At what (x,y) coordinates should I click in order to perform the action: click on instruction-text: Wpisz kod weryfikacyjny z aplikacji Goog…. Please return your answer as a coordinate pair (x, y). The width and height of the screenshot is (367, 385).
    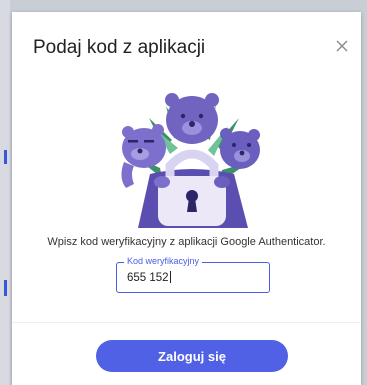
    Looking at the image, I should click on (186, 242).